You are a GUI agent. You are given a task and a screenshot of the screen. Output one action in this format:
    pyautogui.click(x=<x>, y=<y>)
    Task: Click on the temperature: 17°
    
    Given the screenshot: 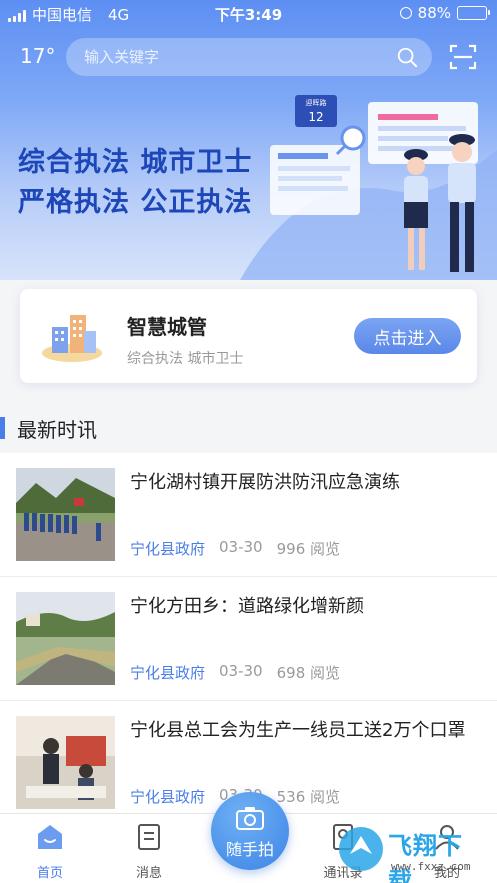 What is the action you would take?
    pyautogui.click(x=38, y=56)
    